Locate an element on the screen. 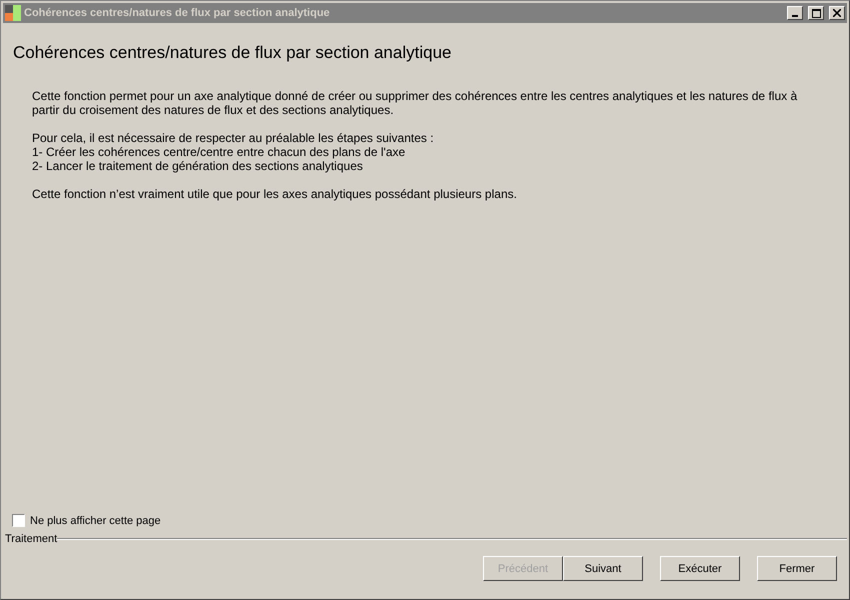 This screenshot has height=600, width=850. page-heading: Cohérences centres/natures de flux par section analytique is located at coordinates (232, 53).